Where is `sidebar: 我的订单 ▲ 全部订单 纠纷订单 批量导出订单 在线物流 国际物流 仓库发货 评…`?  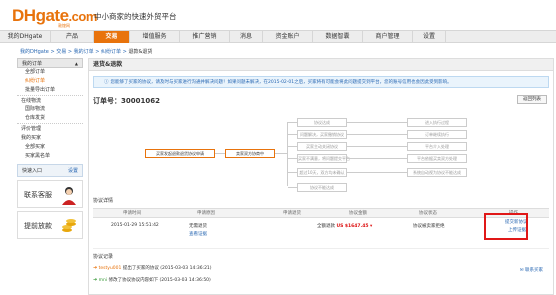 sidebar: 我的订单 ▲ 全部订单 纠纷订单 批量导出订单 在线物流 国际物流 仓库发货 评… is located at coordinates (50, 176).